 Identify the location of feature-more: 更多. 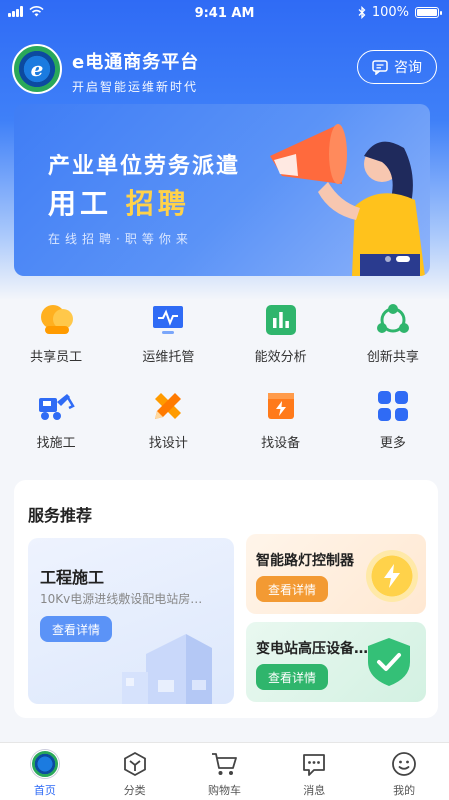
(393, 419).